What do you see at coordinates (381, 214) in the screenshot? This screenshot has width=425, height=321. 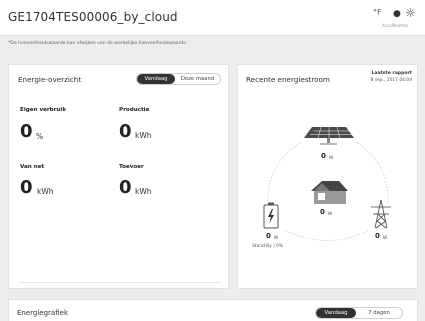 I see `power-grid-icon` at bounding box center [381, 214].